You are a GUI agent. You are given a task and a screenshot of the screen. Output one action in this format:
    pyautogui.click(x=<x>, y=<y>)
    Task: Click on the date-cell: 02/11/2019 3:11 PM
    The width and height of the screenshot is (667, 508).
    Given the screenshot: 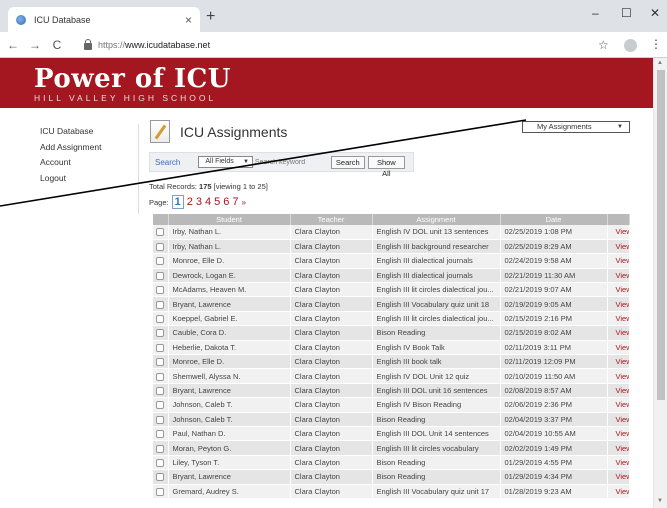 What is the action you would take?
    pyautogui.click(x=554, y=348)
    